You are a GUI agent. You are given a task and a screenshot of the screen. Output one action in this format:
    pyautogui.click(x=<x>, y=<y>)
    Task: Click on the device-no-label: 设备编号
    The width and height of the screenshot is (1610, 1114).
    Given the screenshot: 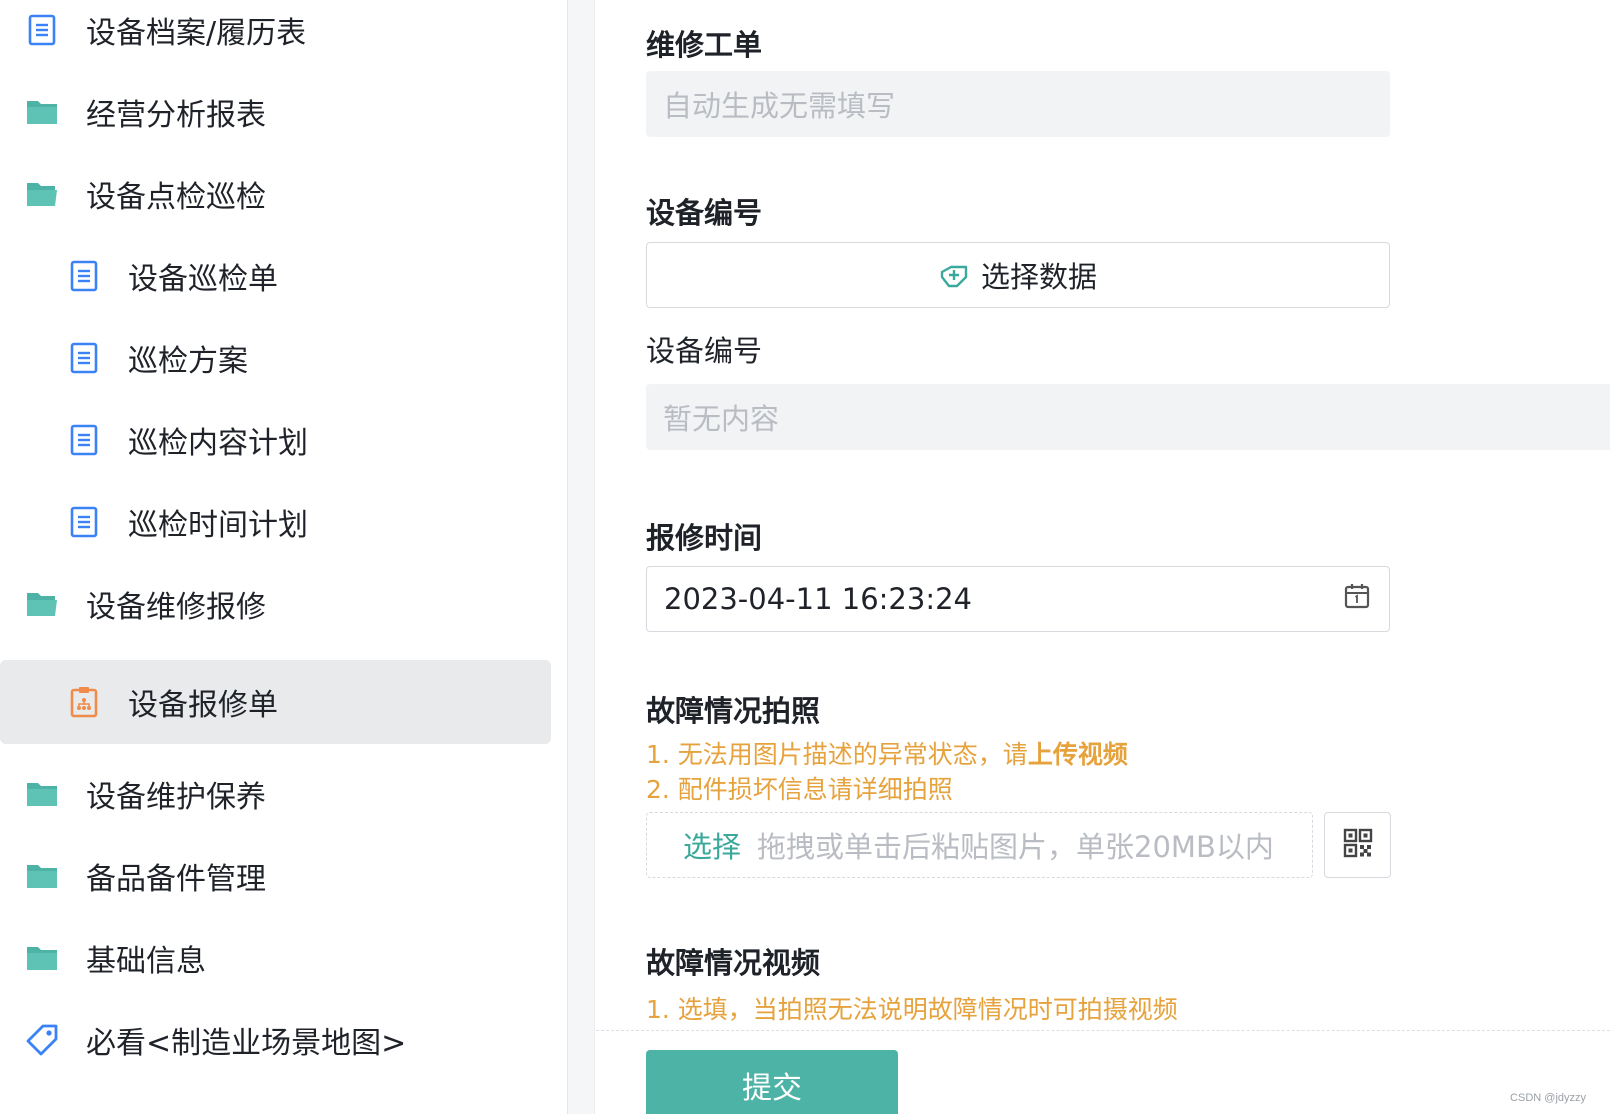 What is the action you would take?
    pyautogui.click(x=704, y=213)
    